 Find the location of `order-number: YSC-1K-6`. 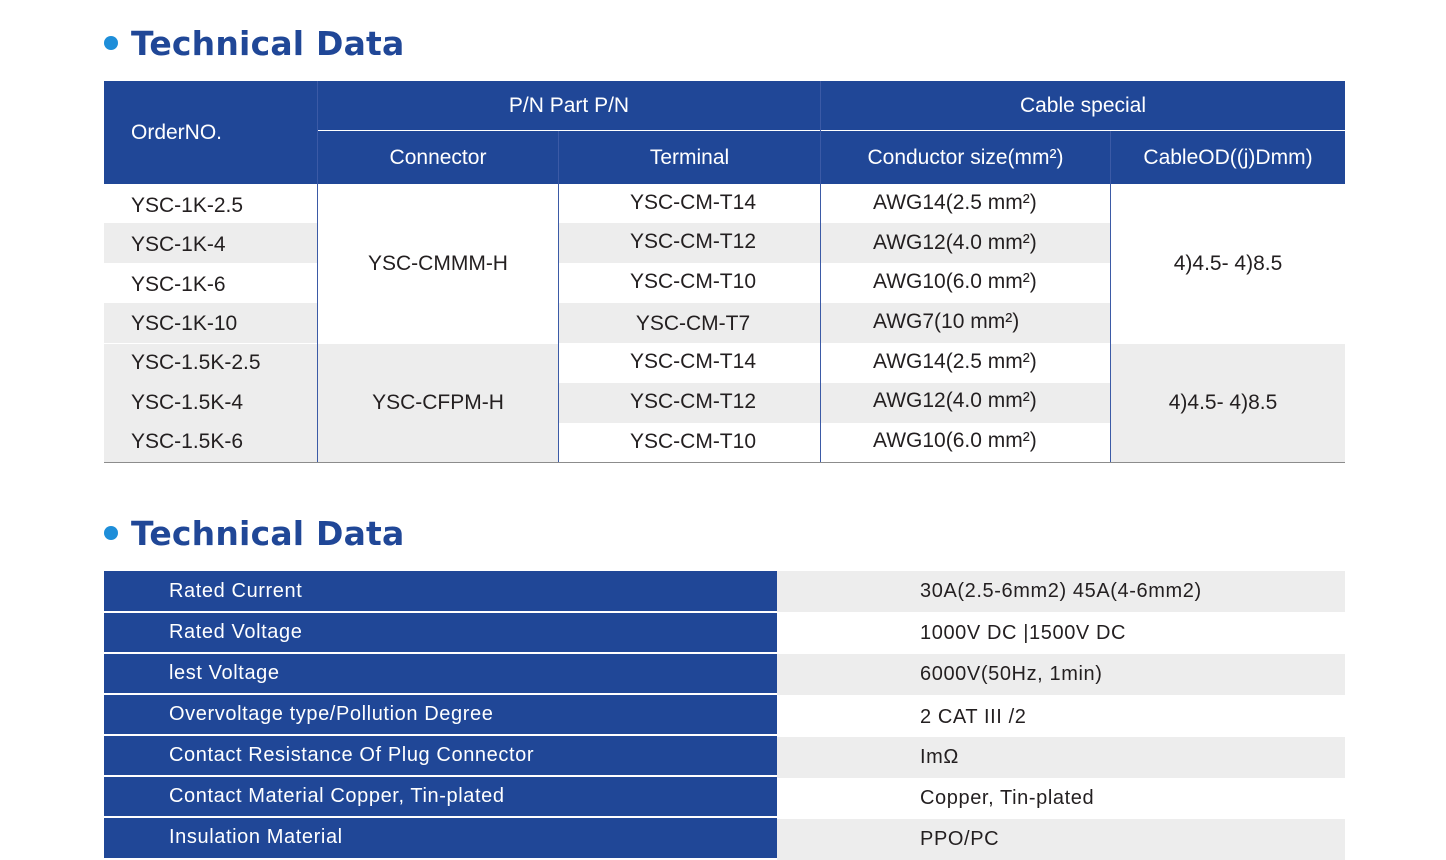

order-number: YSC-1K-6 is located at coordinates (178, 284).